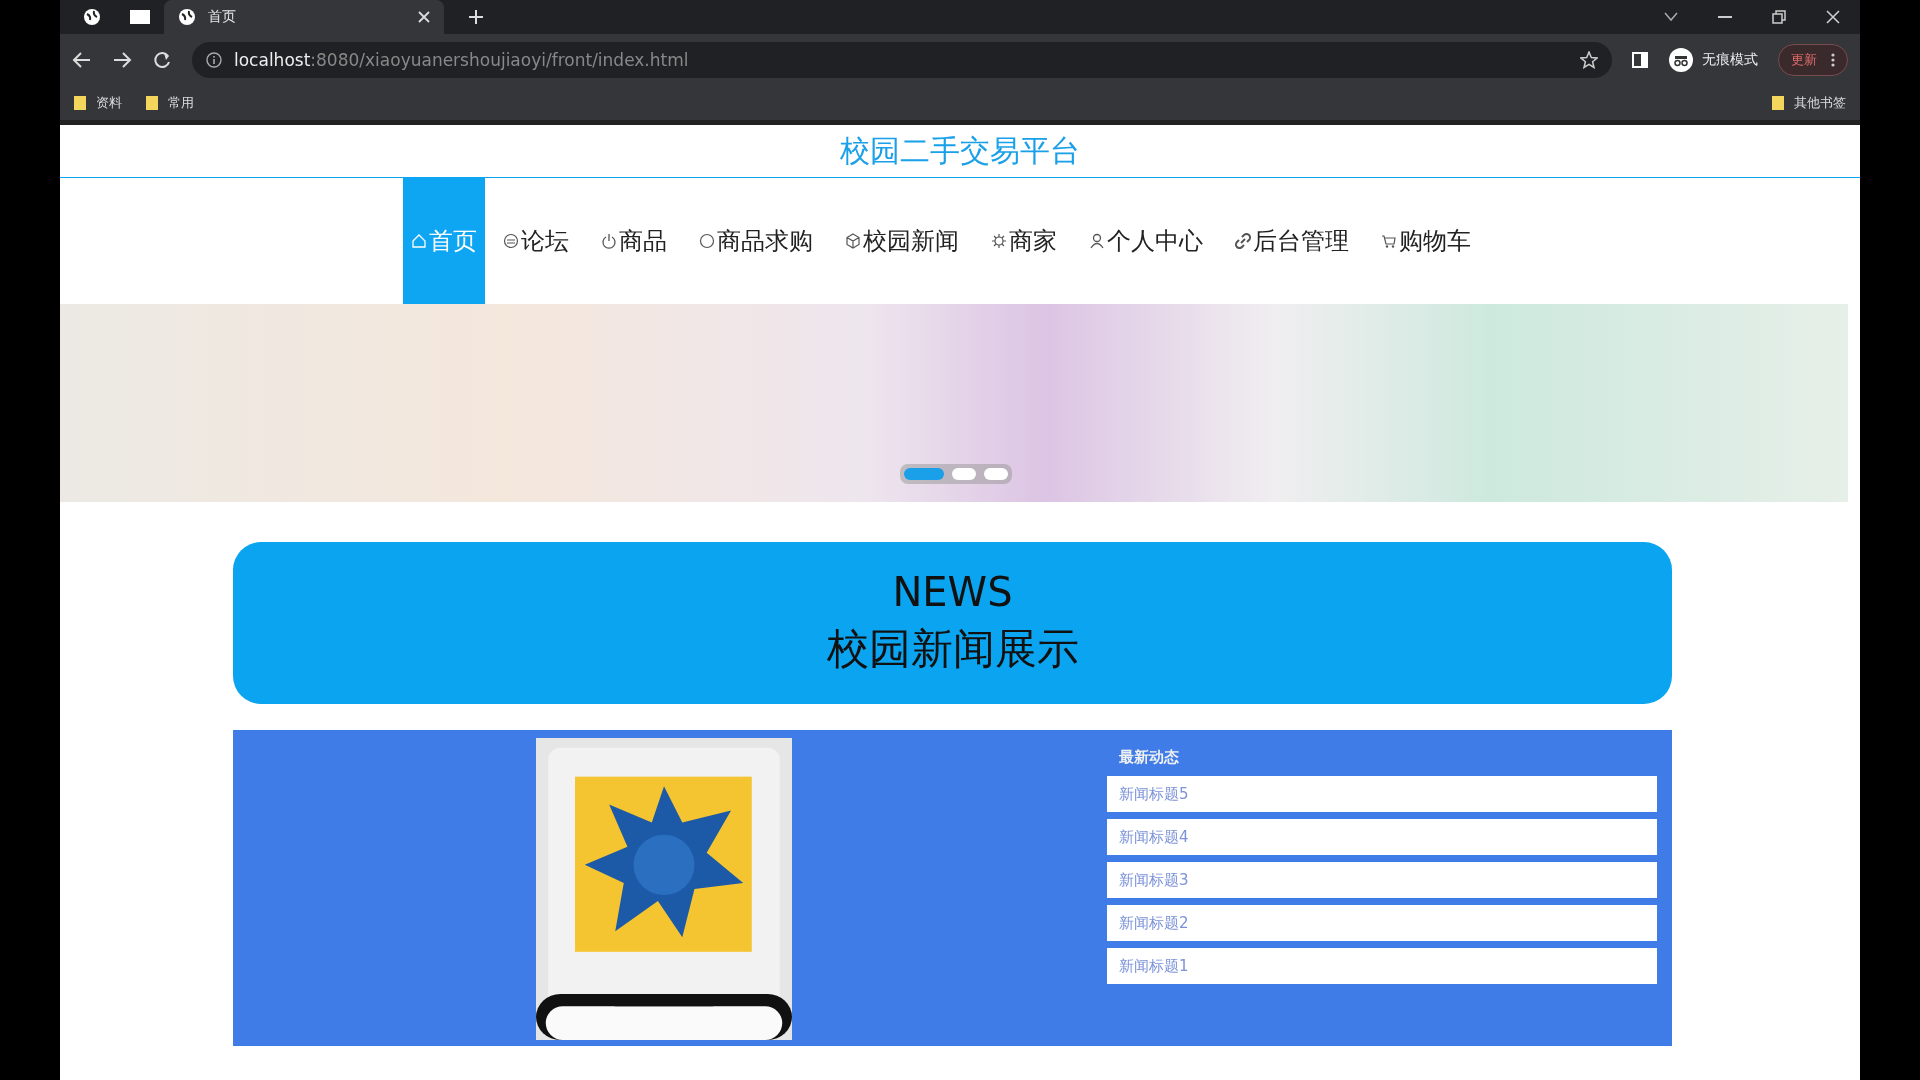 The width and height of the screenshot is (1920, 1080). Describe the element at coordinates (214, 60) in the screenshot. I see `info-icon` at that location.